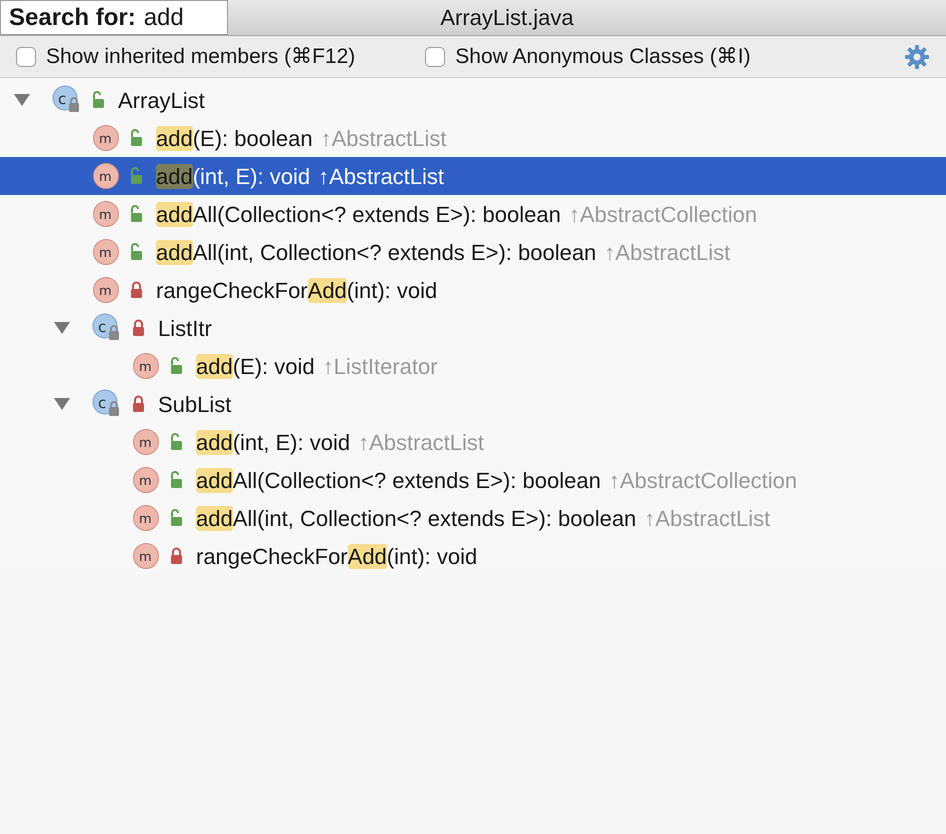  Describe the element at coordinates (185, 328) in the screenshot. I see `class-name: ListItr` at that location.